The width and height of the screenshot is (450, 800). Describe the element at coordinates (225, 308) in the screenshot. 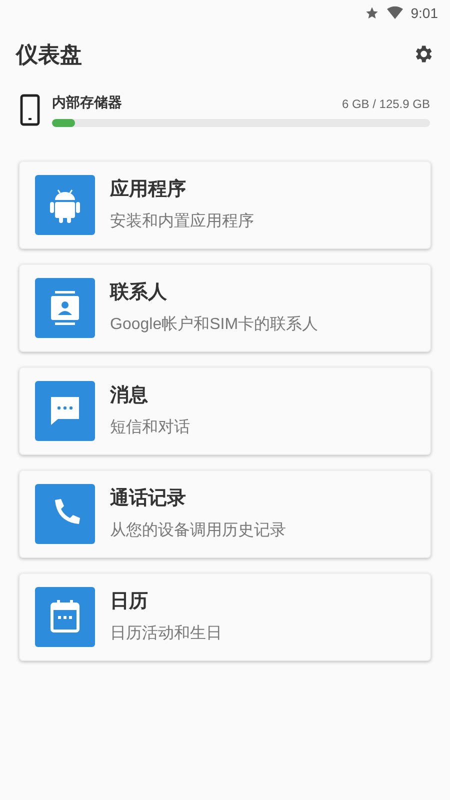

I see `dashboard-card: 联系人 Google帐户和SIM卡的联系人` at that location.